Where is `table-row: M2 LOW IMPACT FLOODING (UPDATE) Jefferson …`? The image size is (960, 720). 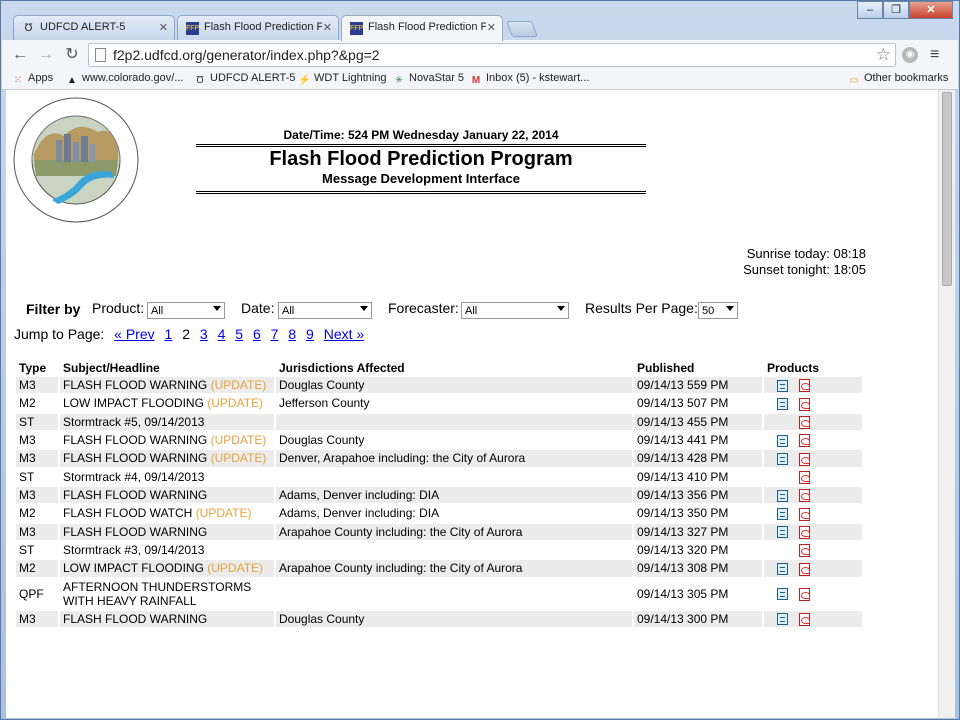
table-row: M2 LOW IMPACT FLOODING (UPDATE) Jefferson … is located at coordinates (439, 403).